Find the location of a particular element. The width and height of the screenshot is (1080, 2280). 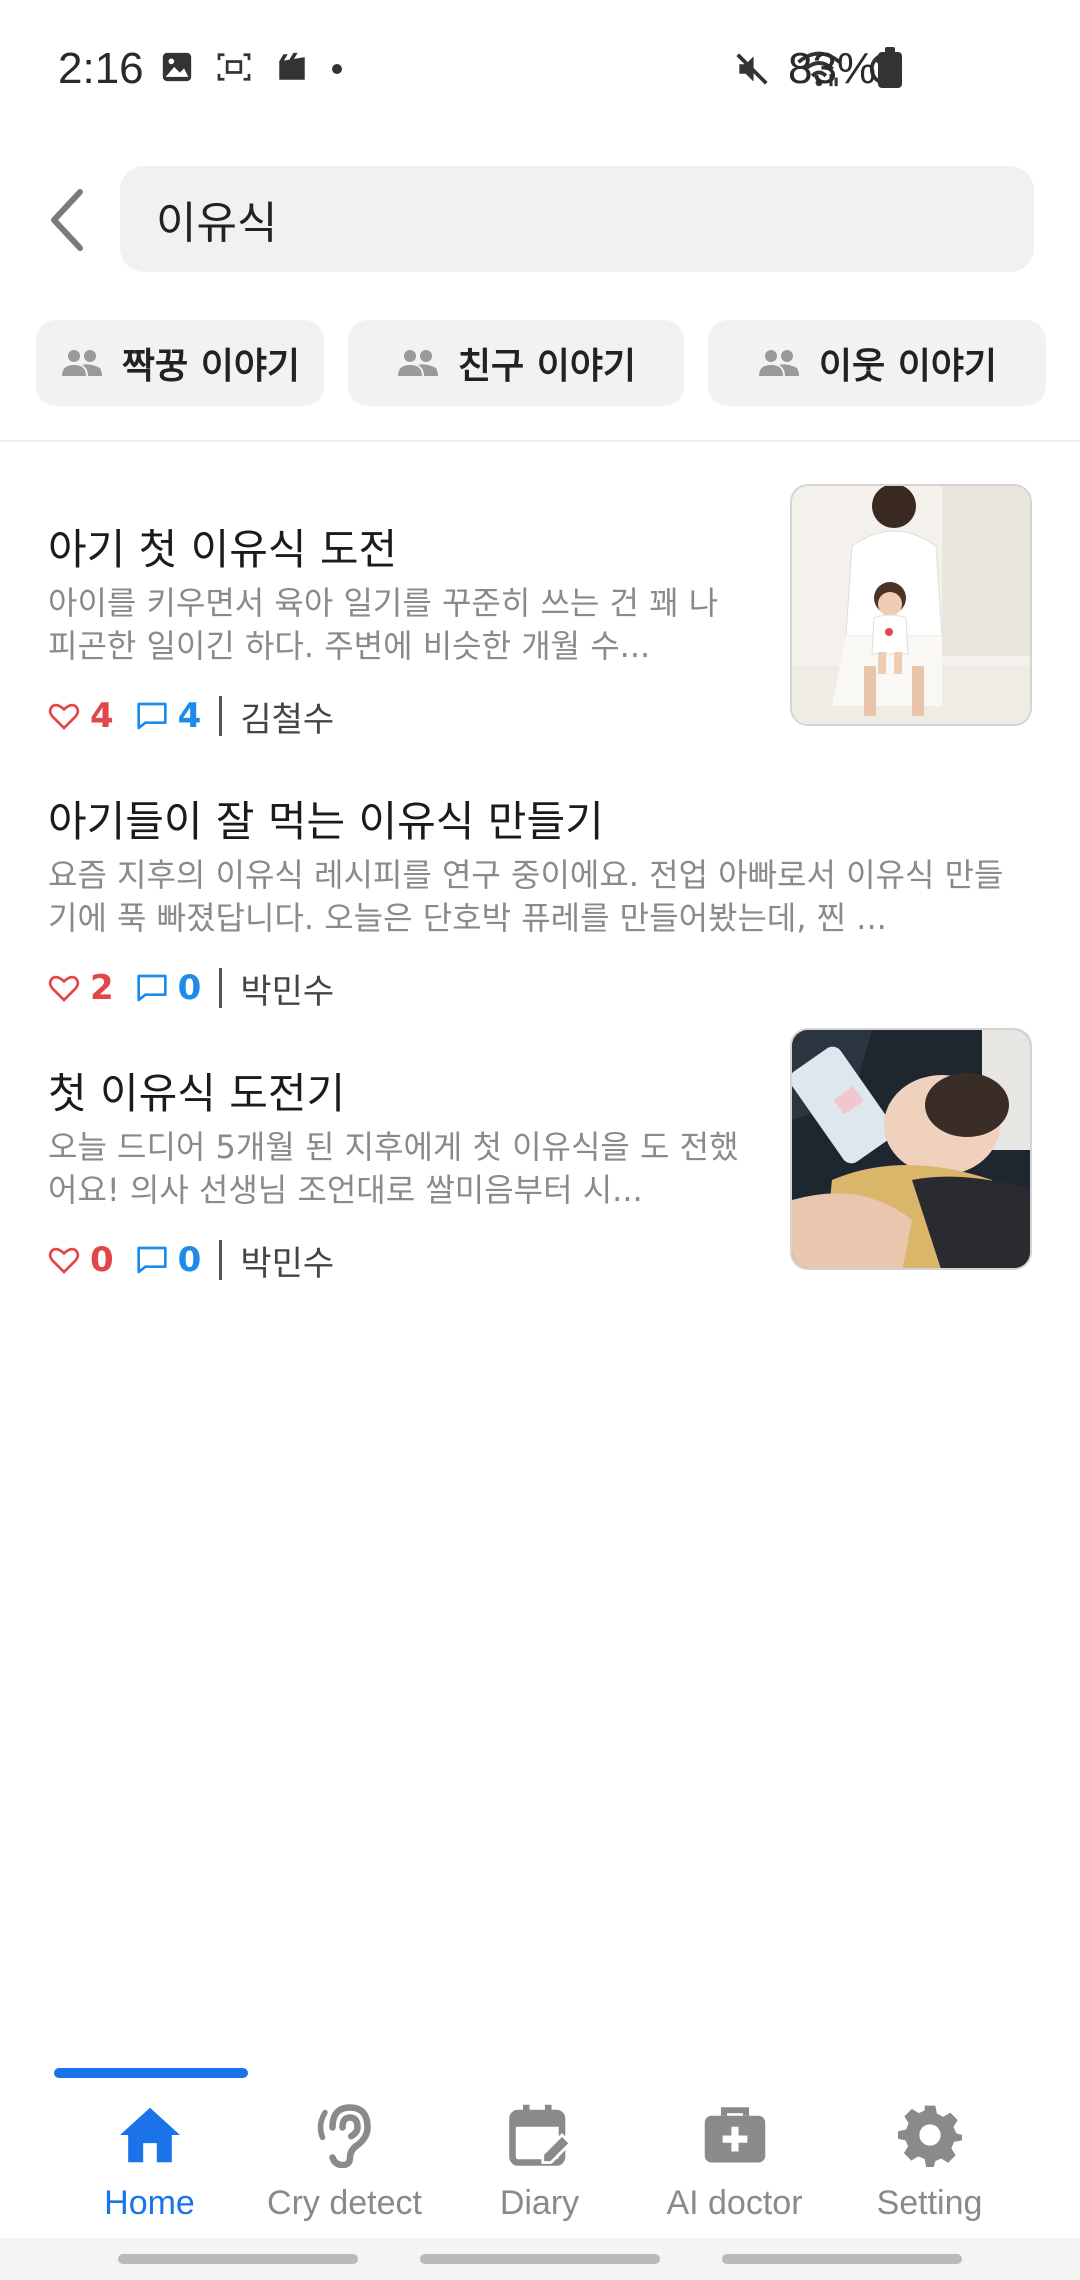

post-meta: 2 0 박민수 is located at coordinates (191, 989).